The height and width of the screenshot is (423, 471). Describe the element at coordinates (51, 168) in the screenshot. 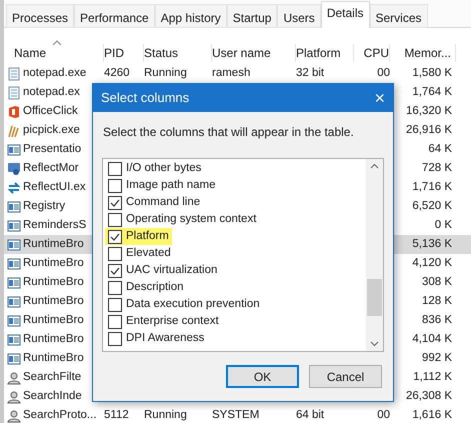

I see `table-cell-text: ReflectMor` at that location.